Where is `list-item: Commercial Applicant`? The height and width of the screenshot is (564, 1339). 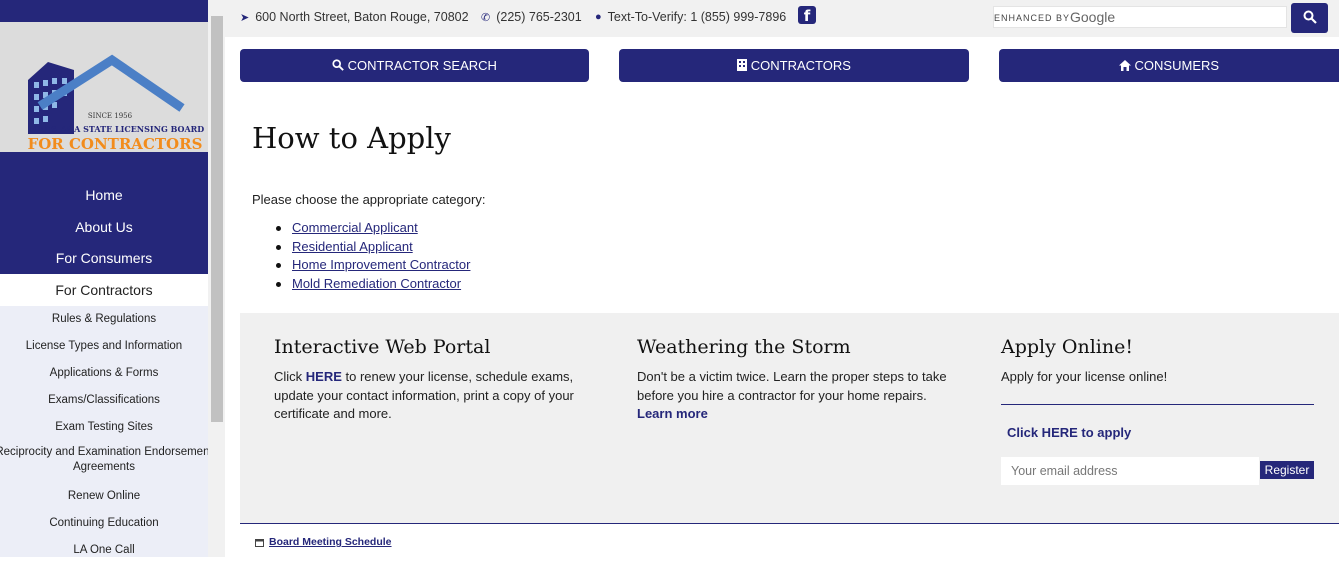
list-item: Commercial Applicant is located at coordinates (372, 228).